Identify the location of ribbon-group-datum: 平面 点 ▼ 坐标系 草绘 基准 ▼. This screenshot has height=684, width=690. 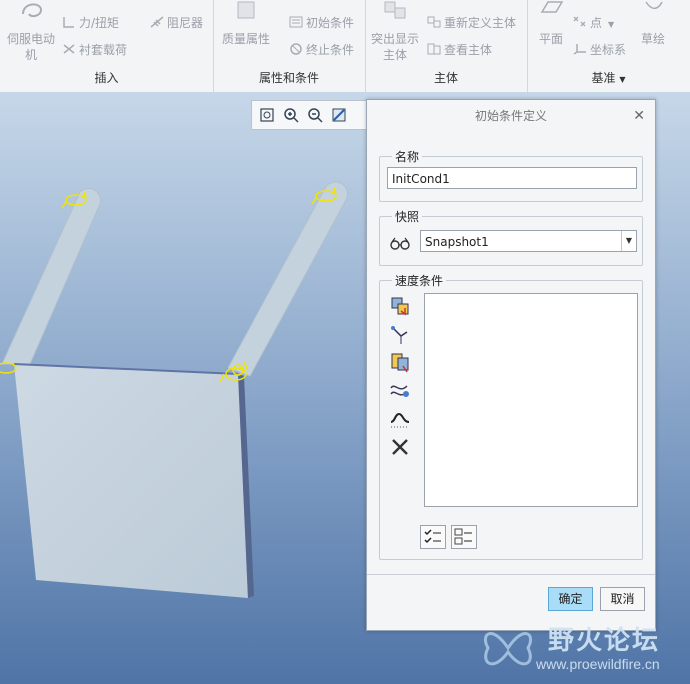
(608, 46).